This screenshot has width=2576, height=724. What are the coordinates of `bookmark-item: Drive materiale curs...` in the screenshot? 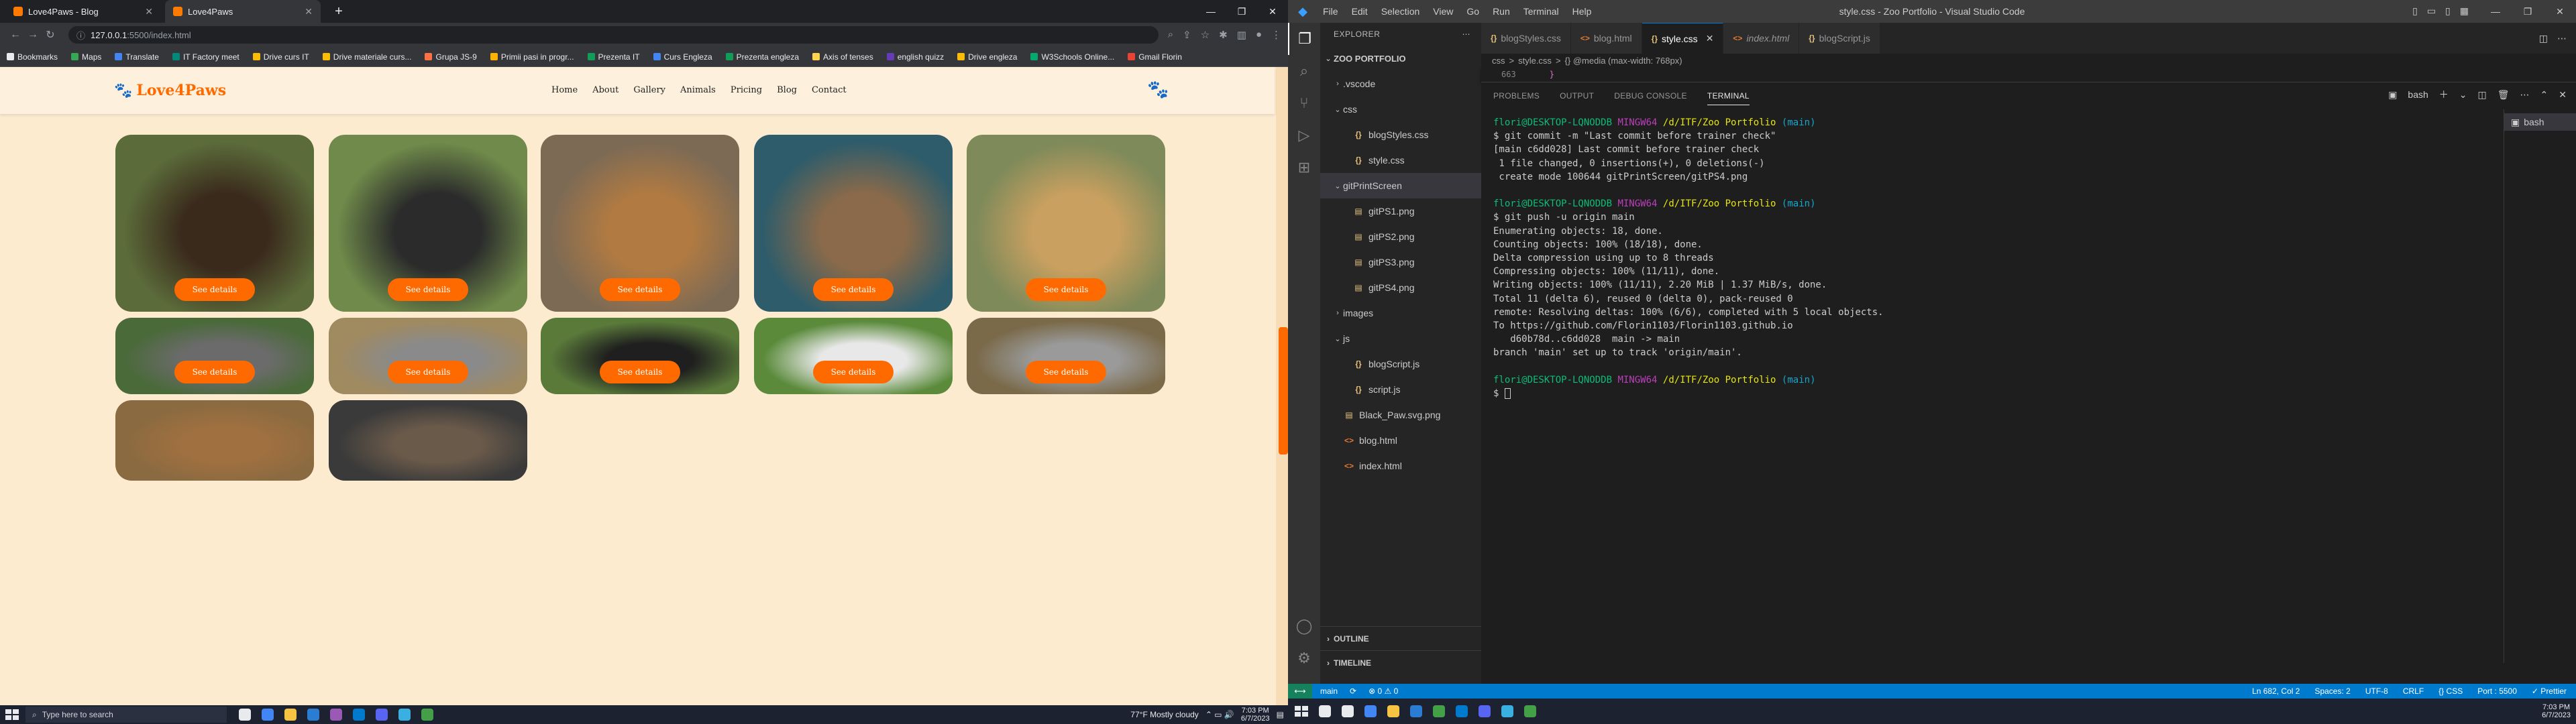 It's located at (366, 57).